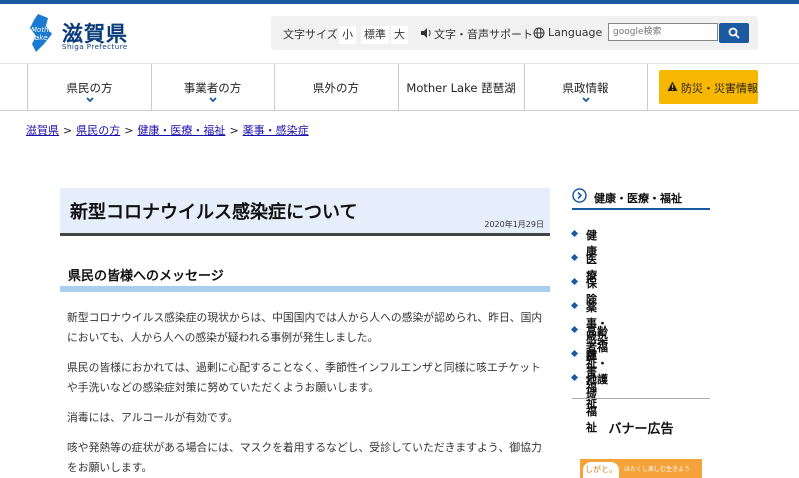 The image size is (799, 478). Describe the element at coordinates (399, 2) in the screenshot. I see `top-accent-bar` at that location.